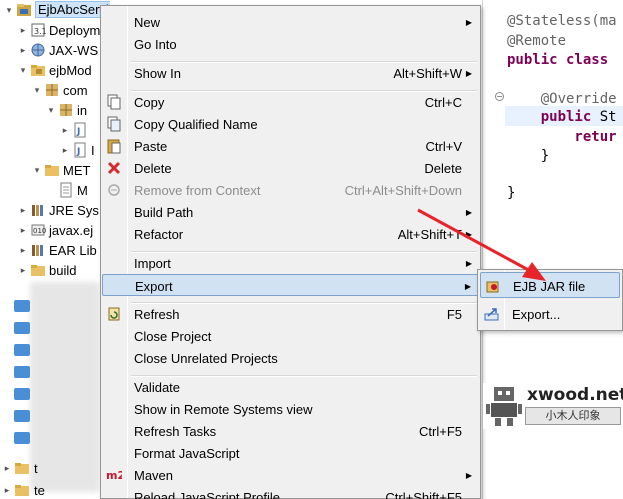 This screenshot has height=499, width=623. I want to click on code-line: @Stateless(ma, so click(562, 21).